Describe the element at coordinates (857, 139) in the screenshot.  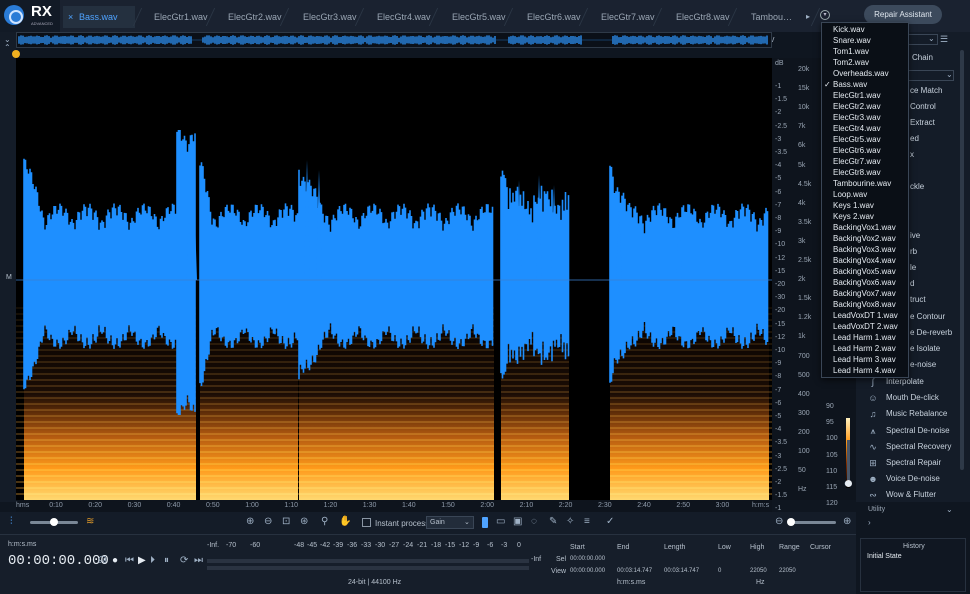
I see `file-list-item: ElecGtr5.wav` at that location.